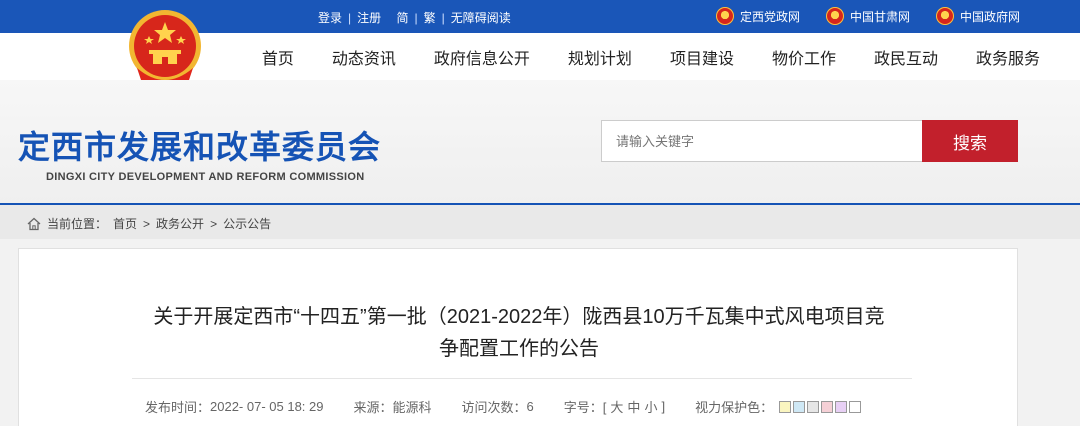 The image size is (1080, 426). I want to click on accessibility-link: 无障碍阅读, so click(481, 18).